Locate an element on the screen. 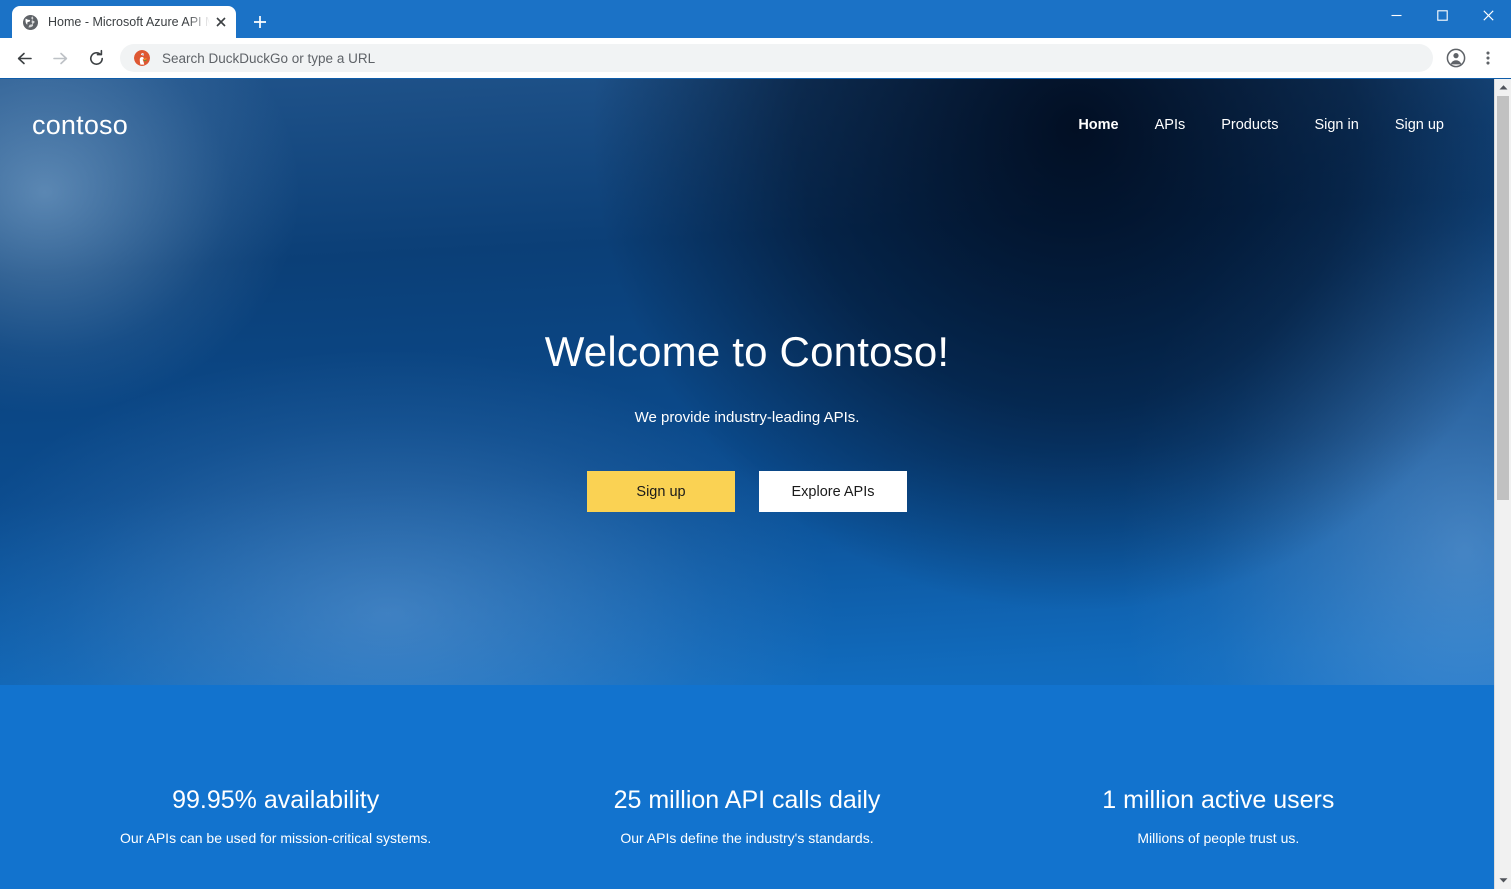 This screenshot has width=1511, height=889. browser-titlebar: Home - Microsoft Azure API Man is located at coordinates (755, 19).